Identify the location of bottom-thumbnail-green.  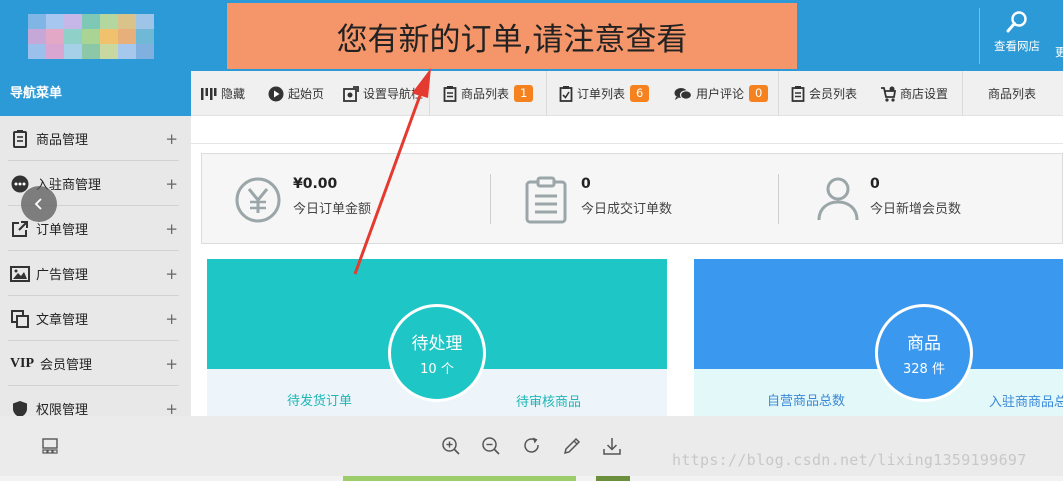
(459, 478).